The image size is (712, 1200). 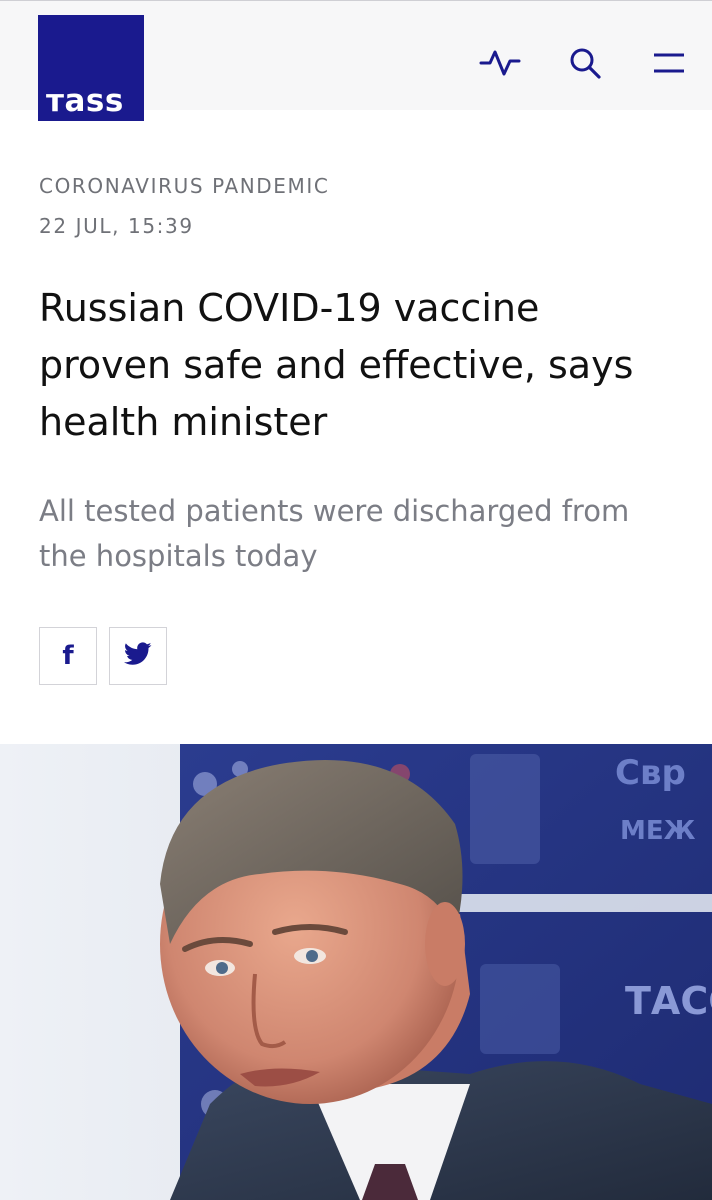 I want to click on article-date: 22 JUL, 15:39, so click(x=116, y=226).